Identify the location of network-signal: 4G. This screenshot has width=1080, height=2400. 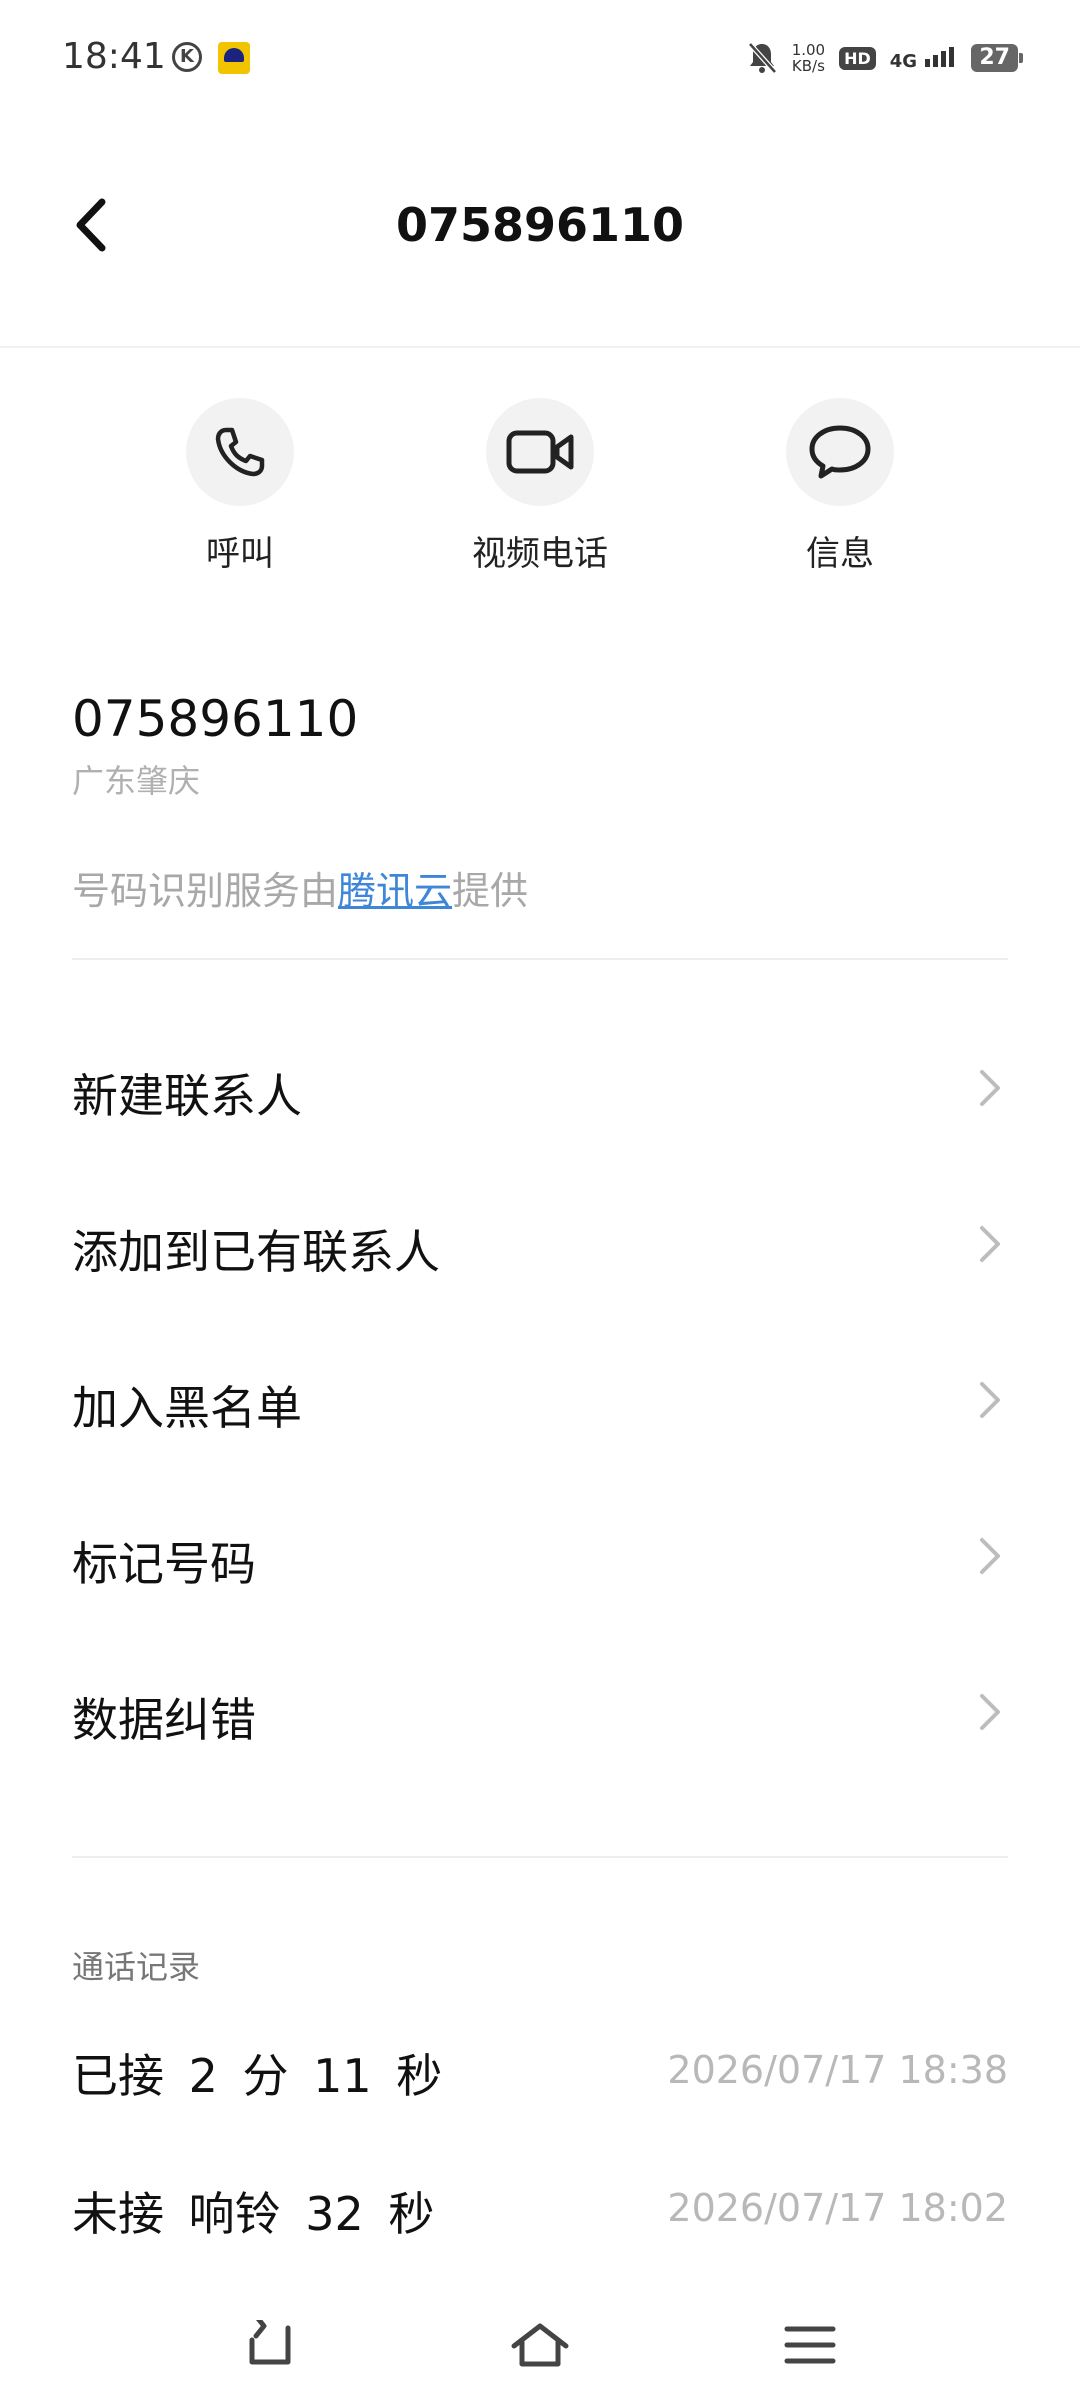
(924, 58).